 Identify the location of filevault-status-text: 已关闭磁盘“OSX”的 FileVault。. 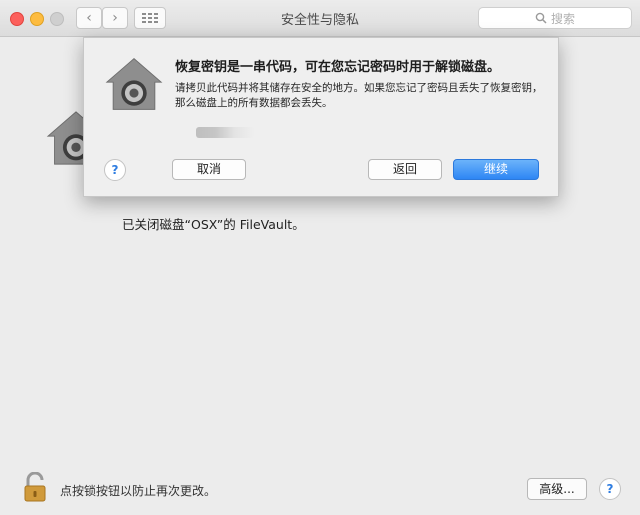
(213, 224).